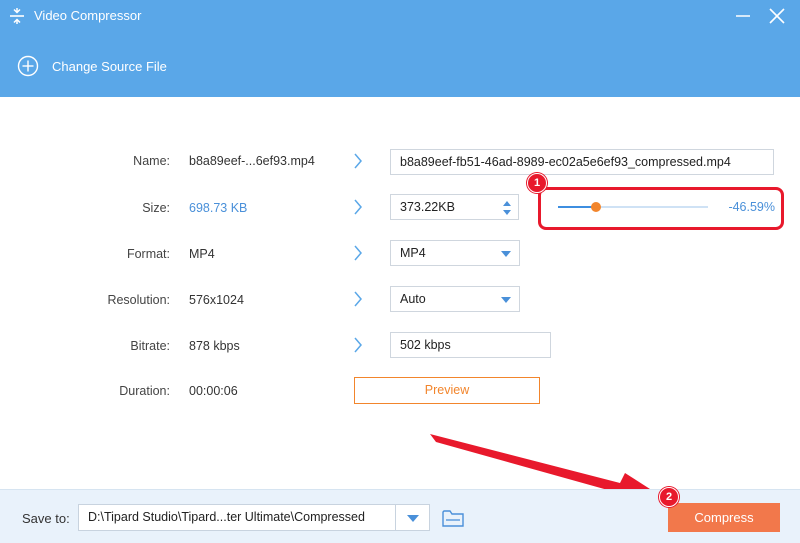  I want to click on save-path-dropdown, so click(413, 517).